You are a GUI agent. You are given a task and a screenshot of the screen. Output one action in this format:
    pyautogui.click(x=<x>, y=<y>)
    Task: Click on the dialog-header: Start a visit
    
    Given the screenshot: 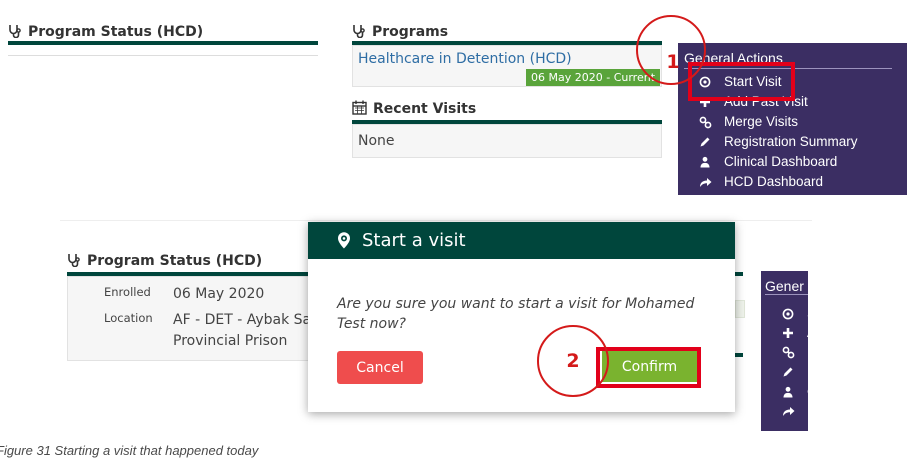 What is the action you would take?
    pyautogui.click(x=521, y=240)
    